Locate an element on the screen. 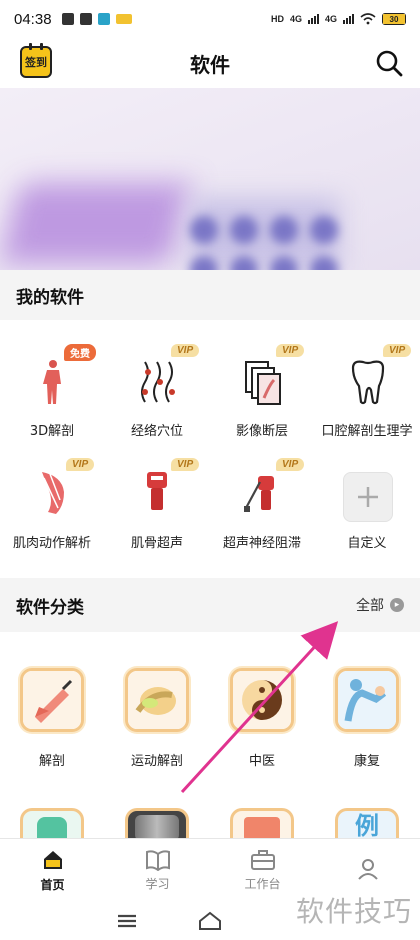 Image resolution: width=420 pixels, height=940 pixels. wifi-icon is located at coordinates (368, 19).